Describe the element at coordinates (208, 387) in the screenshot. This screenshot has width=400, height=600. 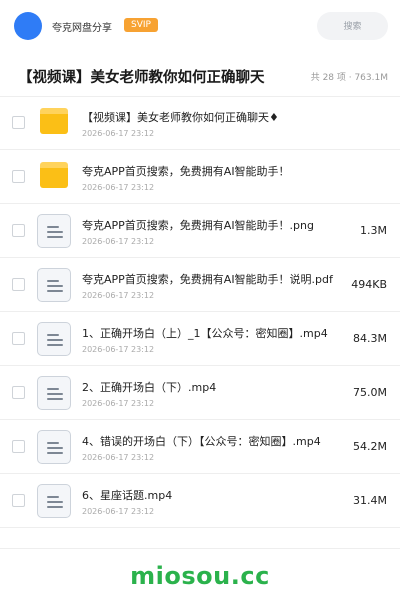
I see `file-name: 2、正确开场白（下）.mp4` at that location.